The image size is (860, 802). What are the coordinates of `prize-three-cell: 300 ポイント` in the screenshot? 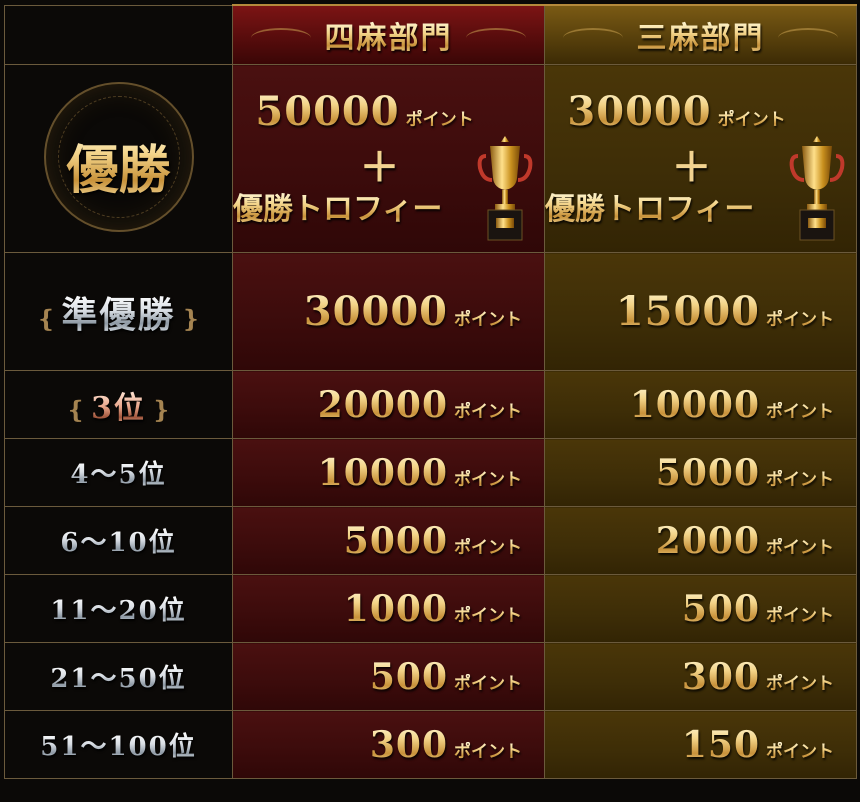 It's located at (700, 676).